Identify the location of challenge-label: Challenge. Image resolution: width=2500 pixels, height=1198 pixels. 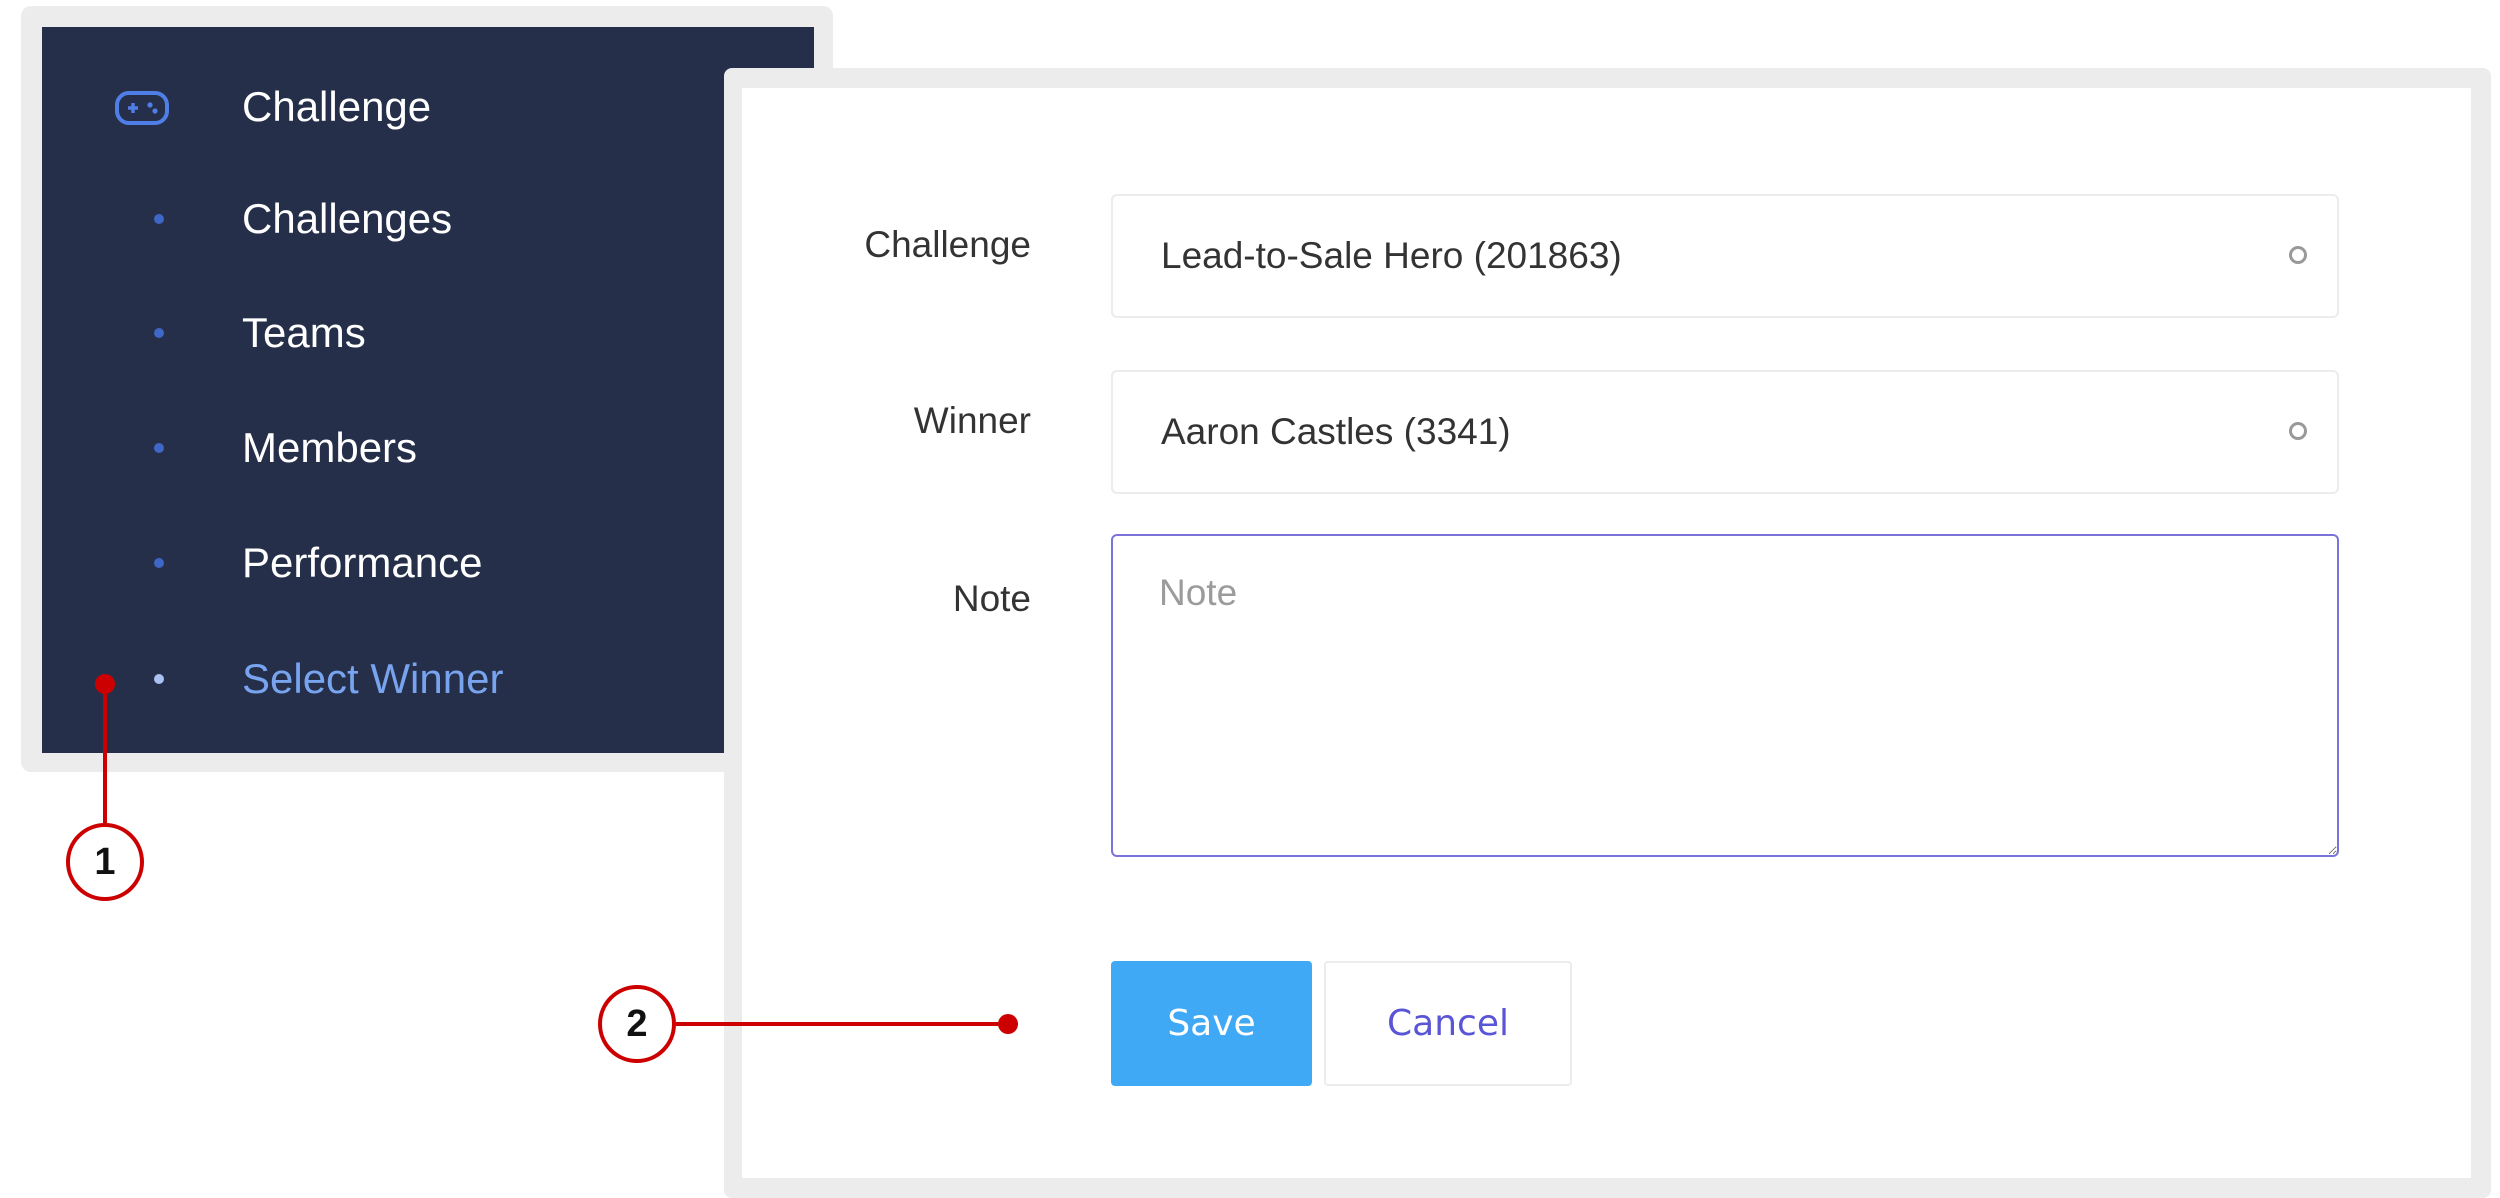
(947, 244).